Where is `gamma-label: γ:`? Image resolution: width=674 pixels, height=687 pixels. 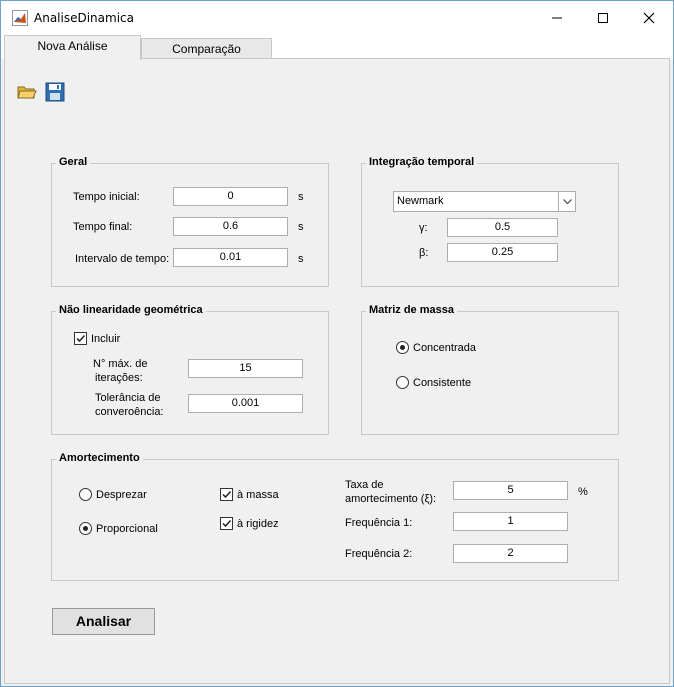
gamma-label: γ: is located at coordinates (423, 228).